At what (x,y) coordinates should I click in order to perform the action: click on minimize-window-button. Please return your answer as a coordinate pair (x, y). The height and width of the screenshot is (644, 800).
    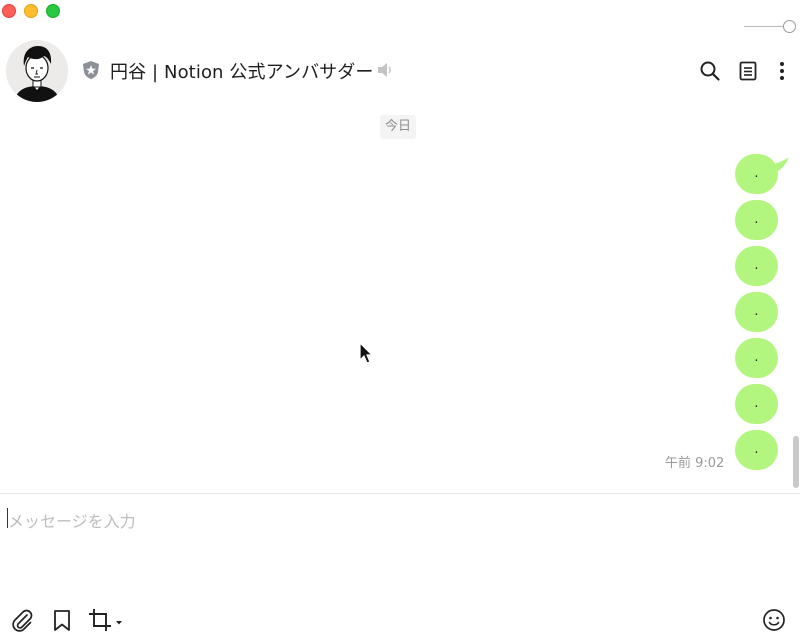
    Looking at the image, I should click on (31, 11).